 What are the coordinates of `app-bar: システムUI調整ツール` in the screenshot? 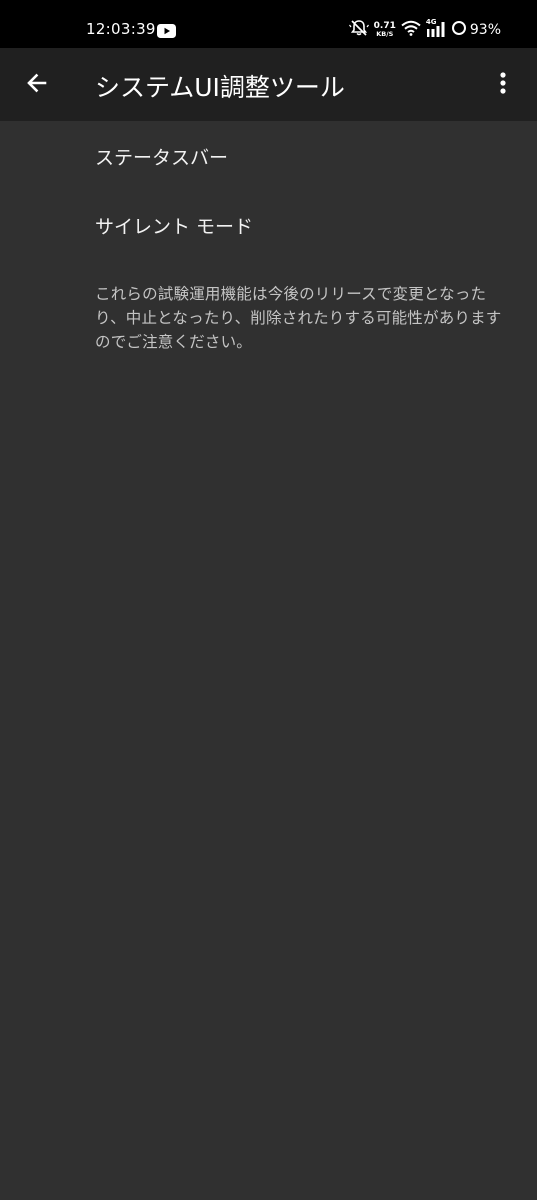 It's located at (268, 84).